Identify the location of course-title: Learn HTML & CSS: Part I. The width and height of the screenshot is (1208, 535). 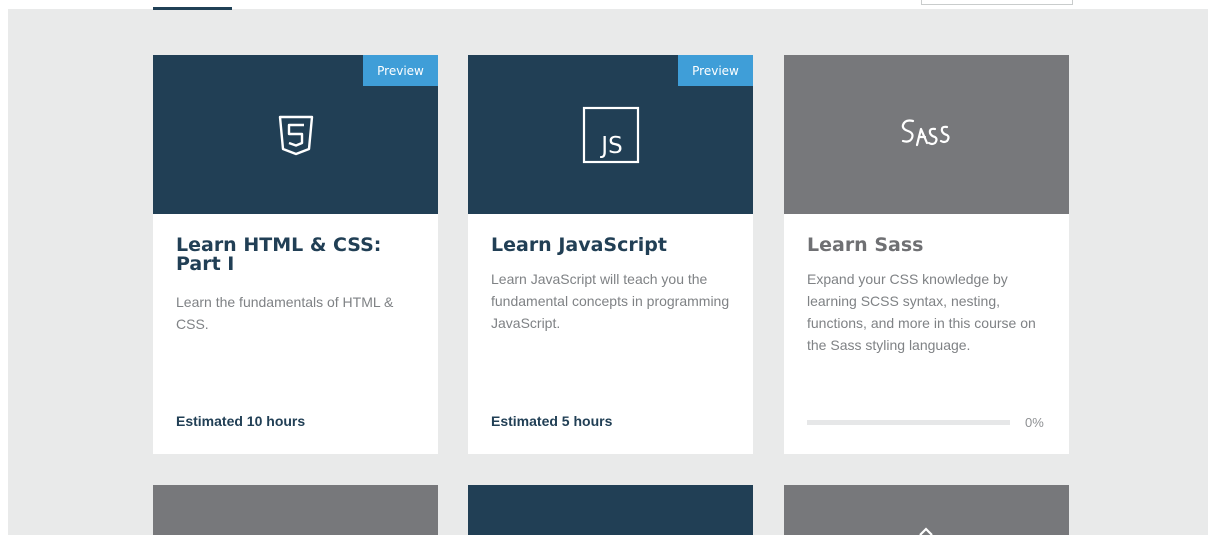
(301, 255).